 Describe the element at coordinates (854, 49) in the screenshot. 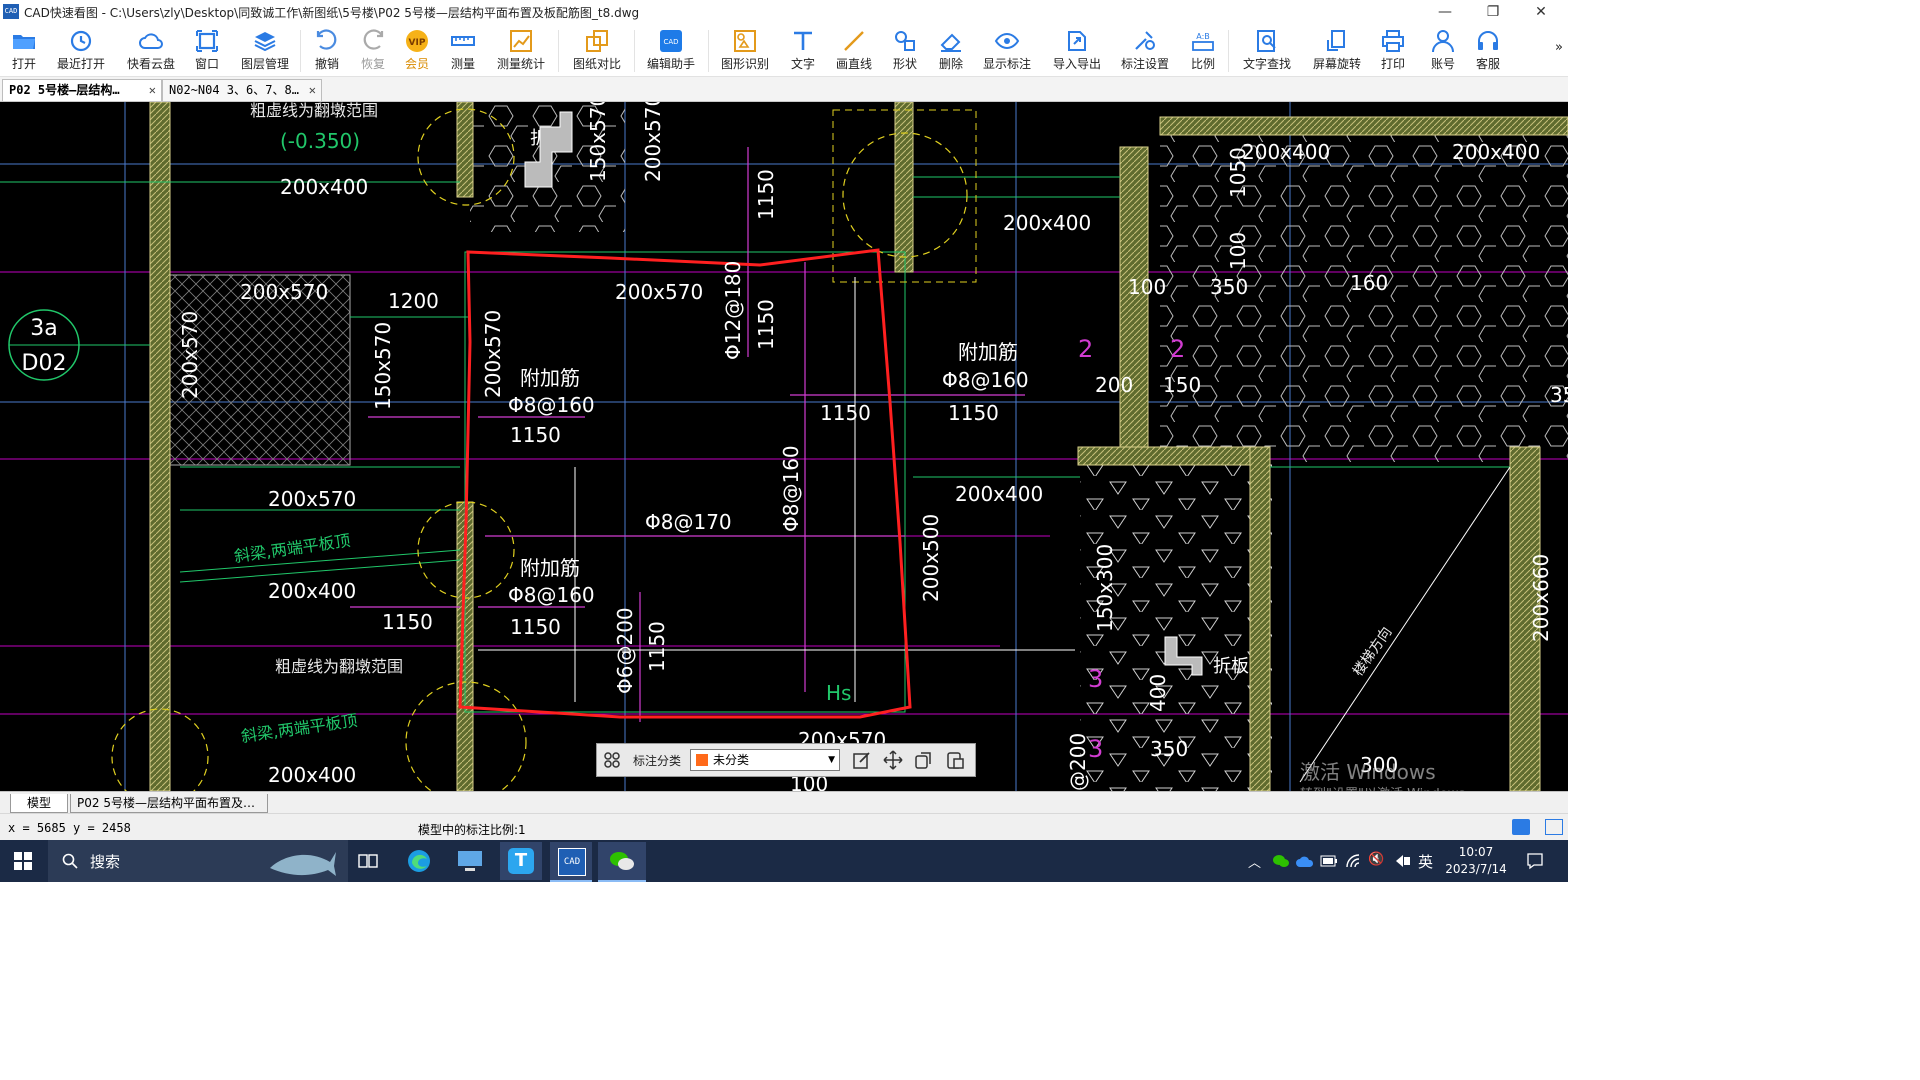

I see `line-button: 画直线` at that location.